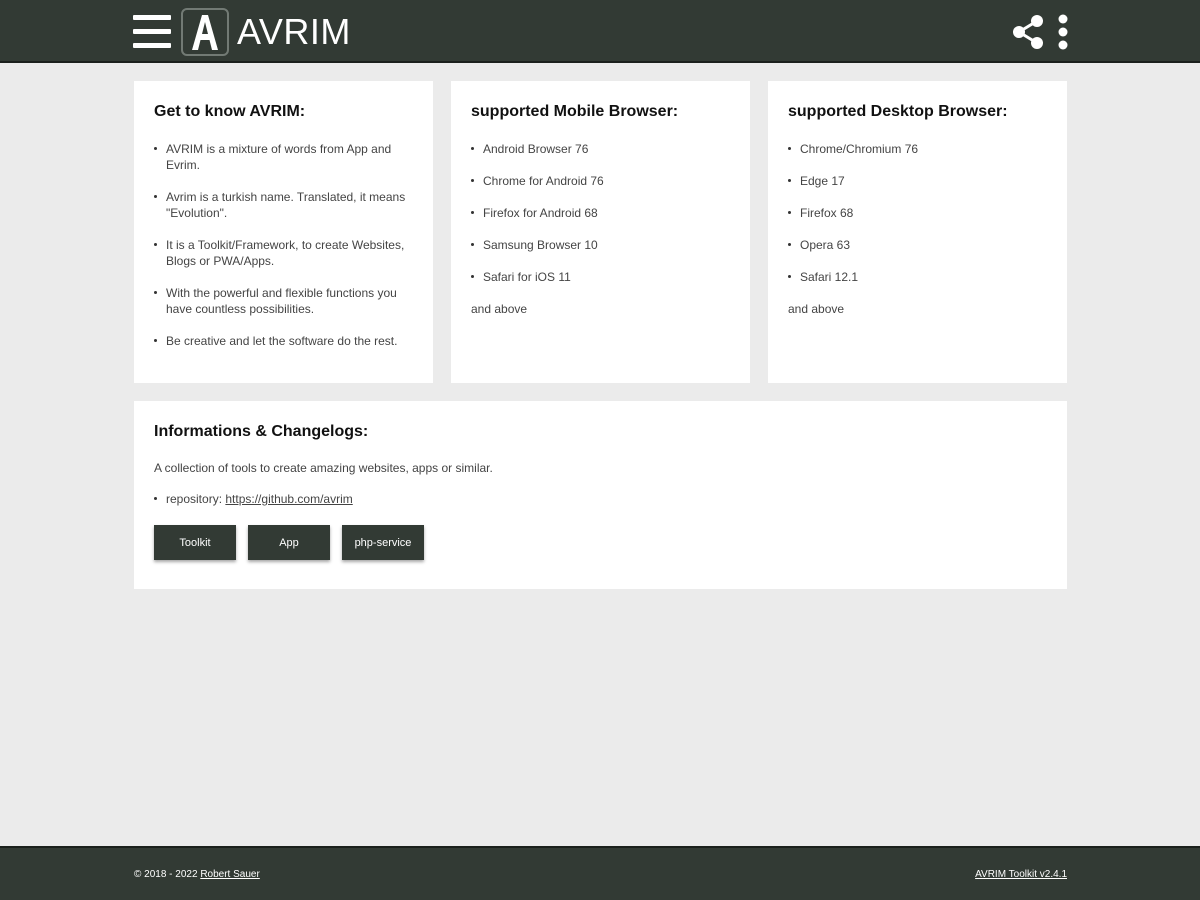 This screenshot has width=1200, height=900. I want to click on repository-link: https://github.com/avrim, so click(288, 499).